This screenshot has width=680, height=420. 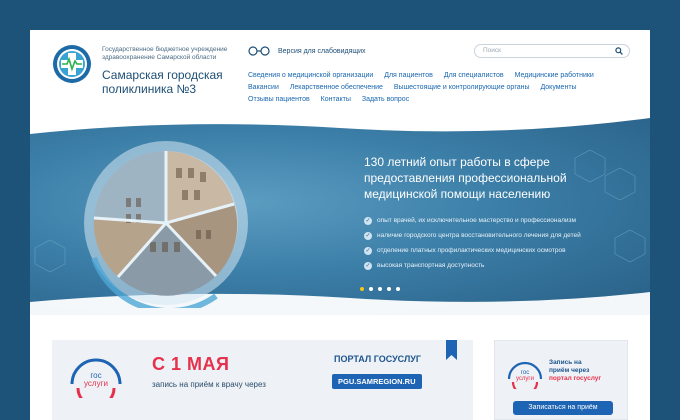 What do you see at coordinates (619, 51) in the screenshot?
I see `search-icon` at bounding box center [619, 51].